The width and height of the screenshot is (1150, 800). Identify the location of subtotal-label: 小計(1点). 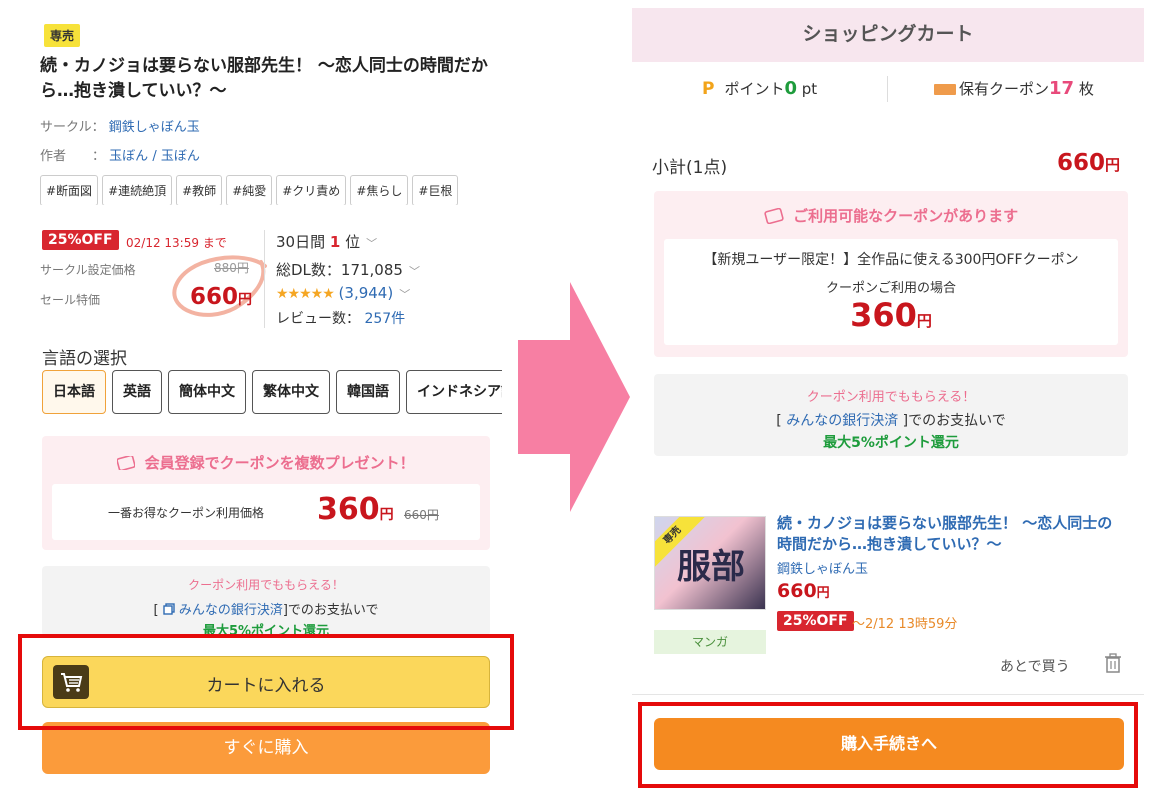
(690, 168).